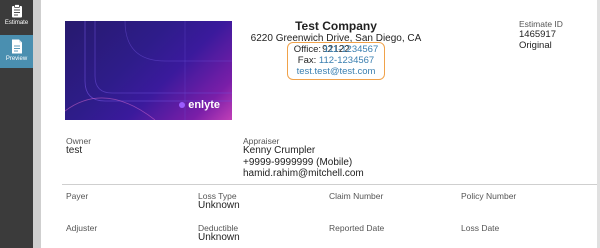 The height and width of the screenshot is (248, 600). I want to click on loss-date-label: Loss Date, so click(480, 228).